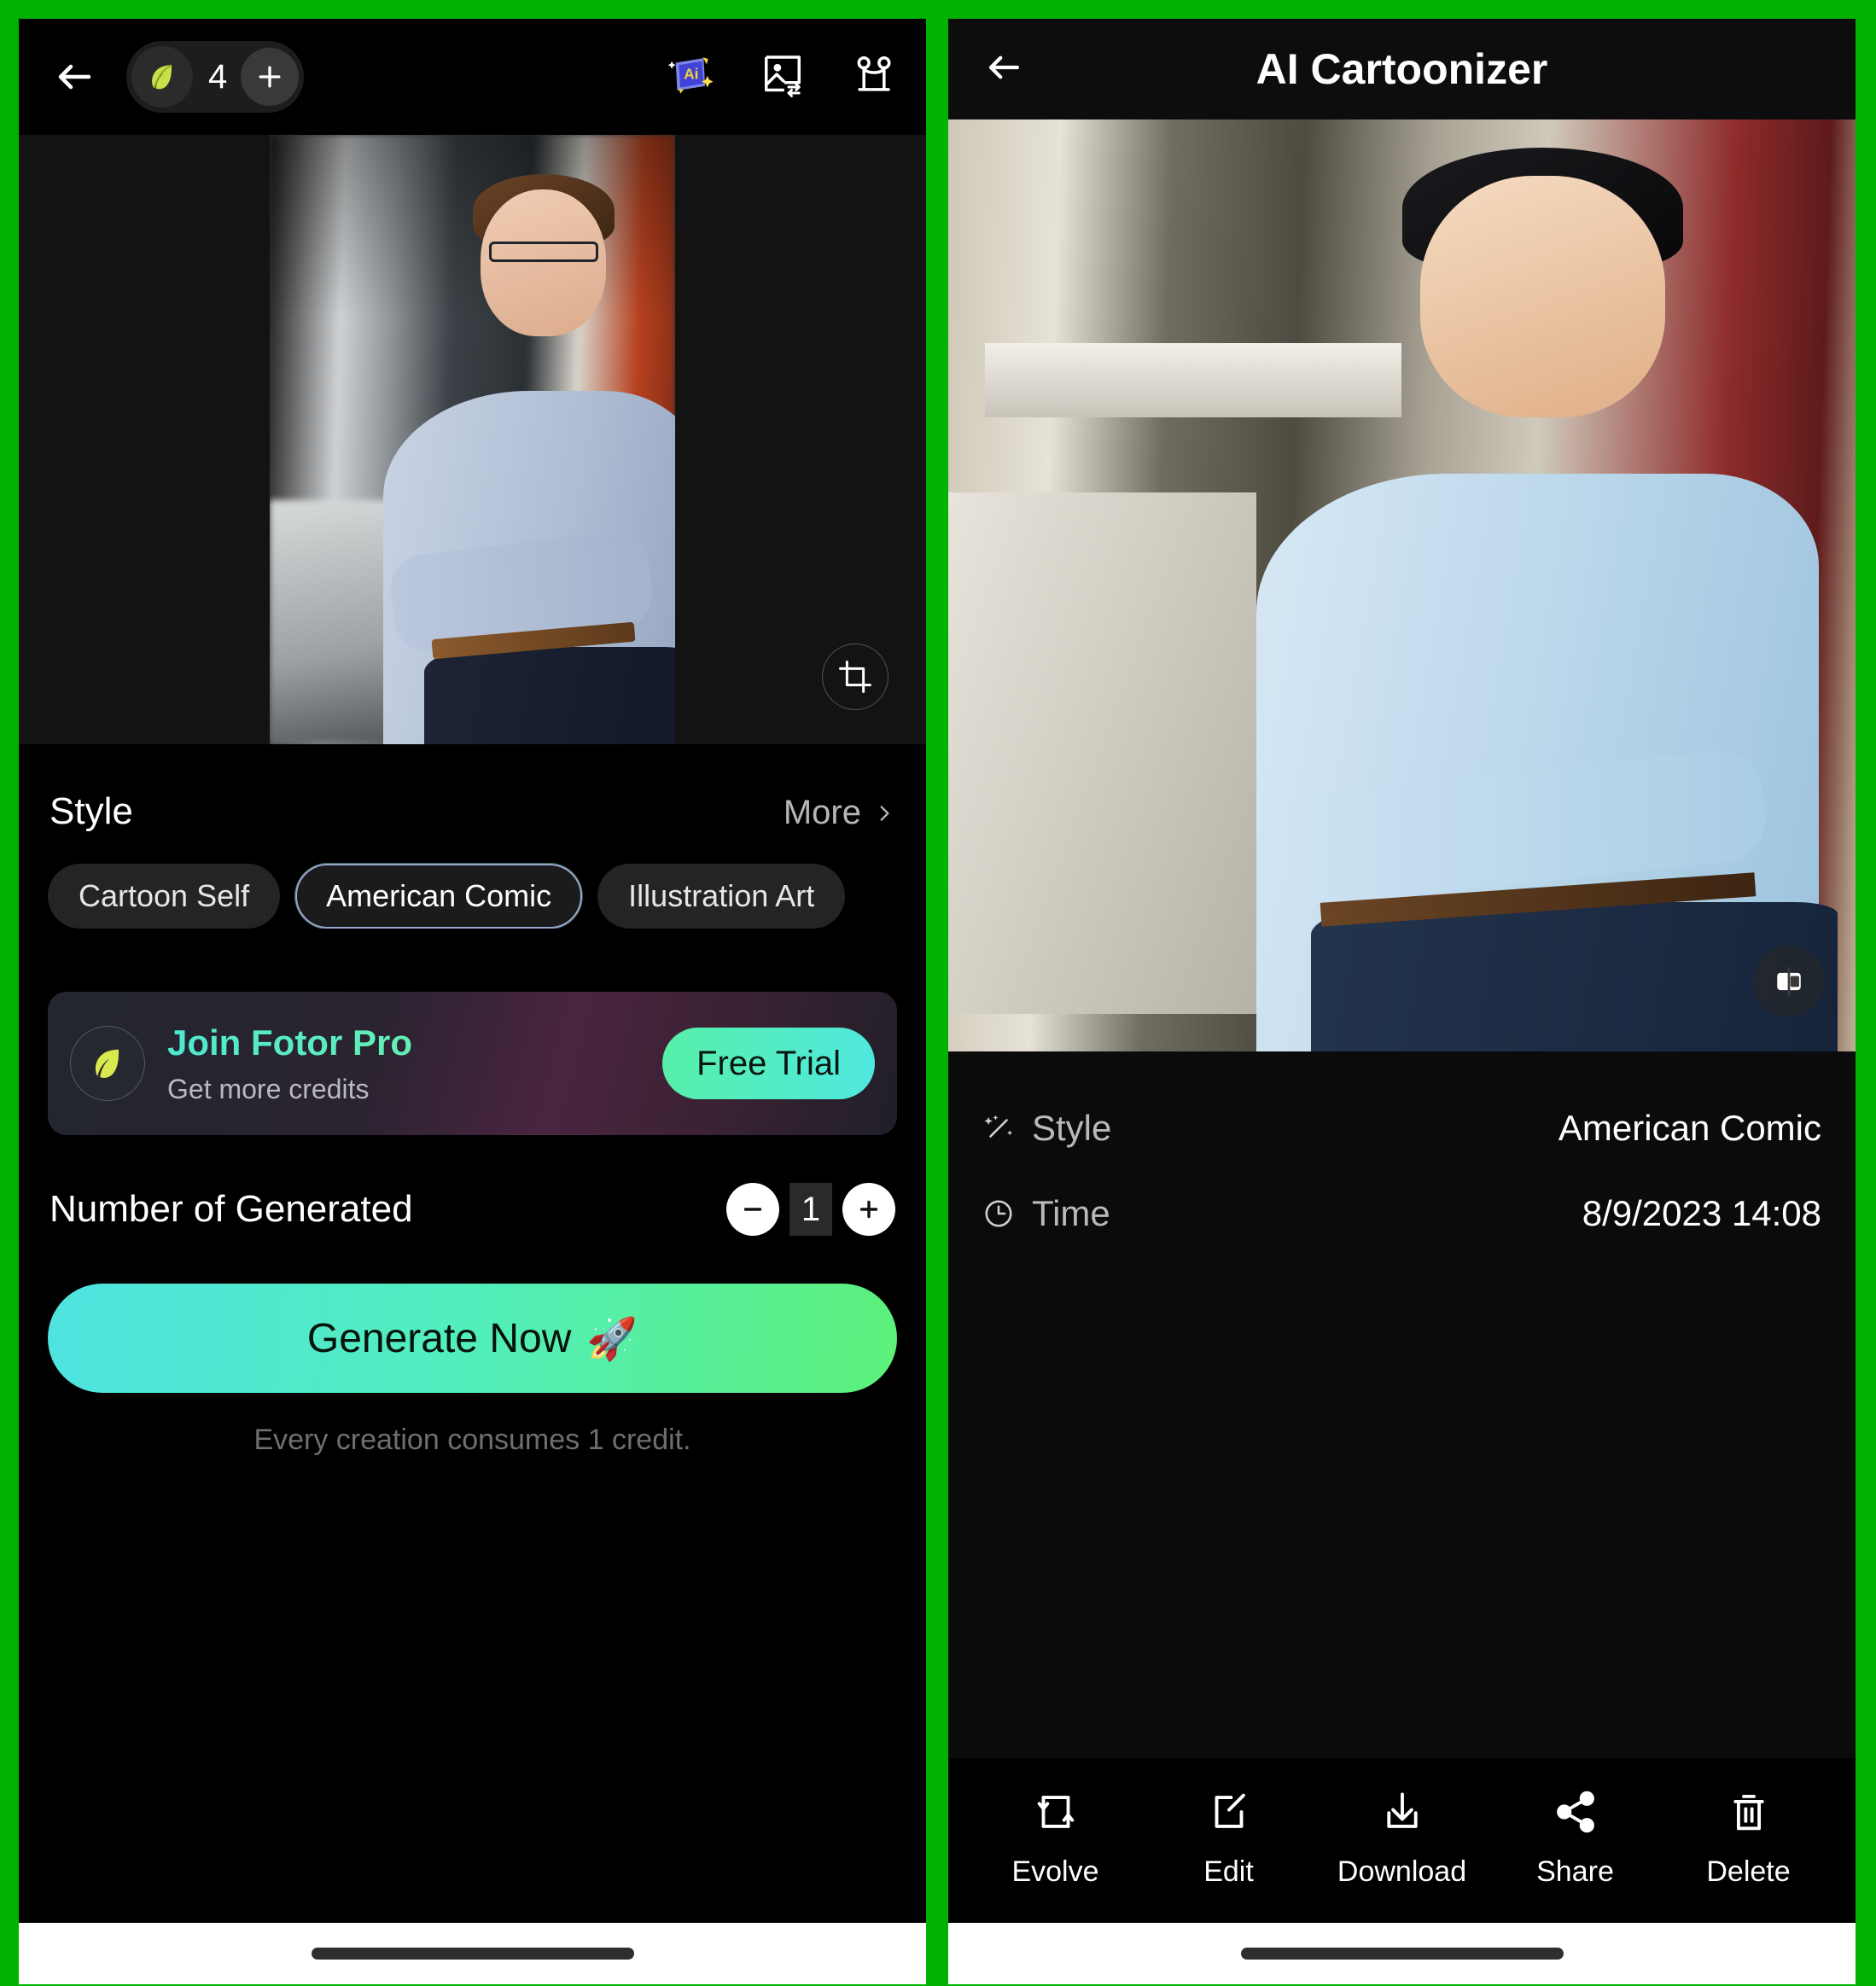 The image size is (1876, 1986). Describe the element at coordinates (1055, 1838) in the screenshot. I see `evolve-button: Evolve` at that location.